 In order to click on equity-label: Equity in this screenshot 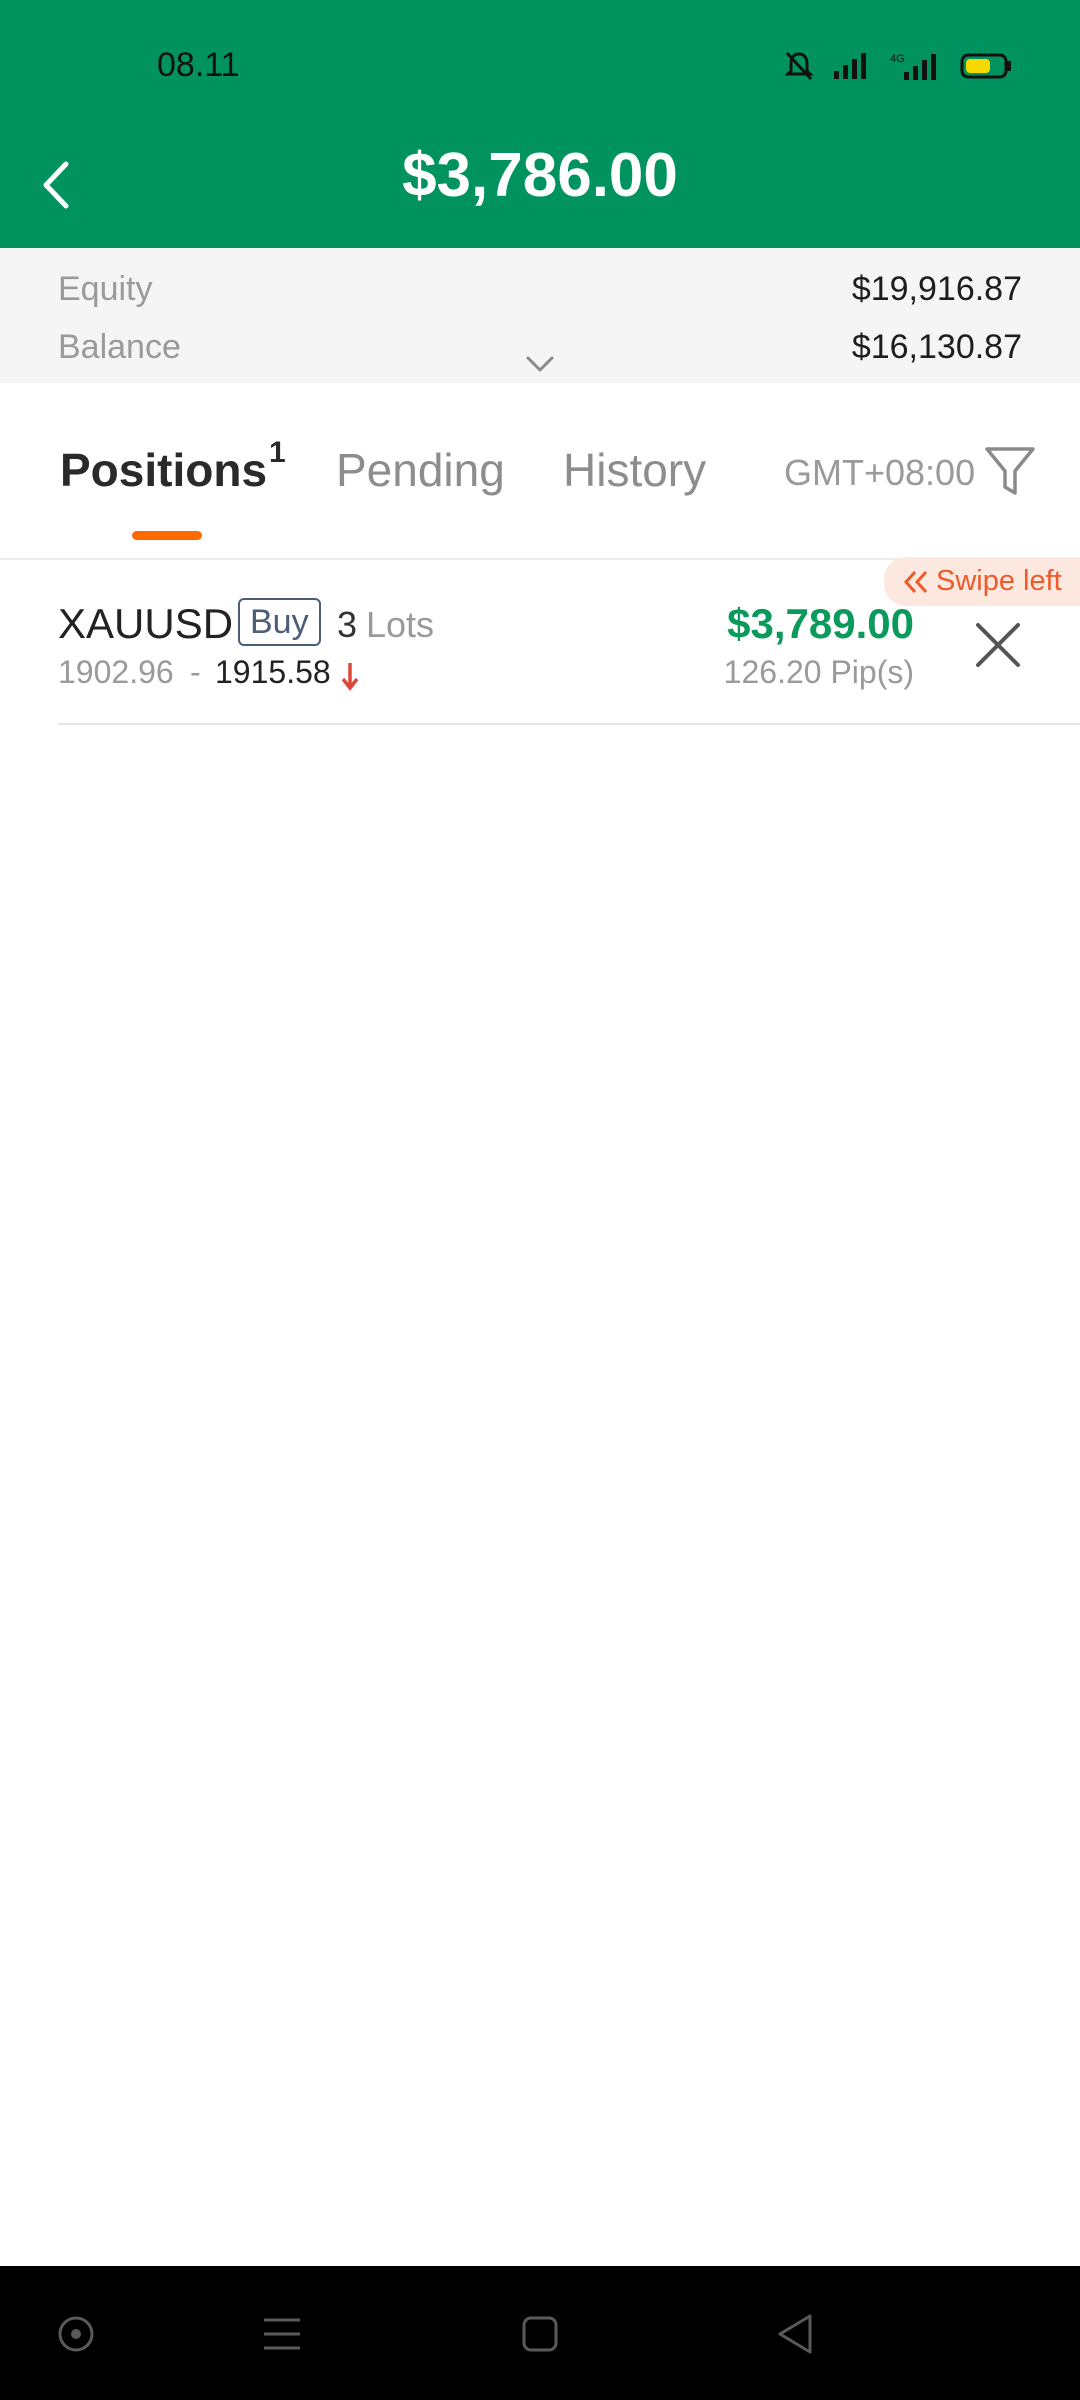, I will do `click(105, 289)`.